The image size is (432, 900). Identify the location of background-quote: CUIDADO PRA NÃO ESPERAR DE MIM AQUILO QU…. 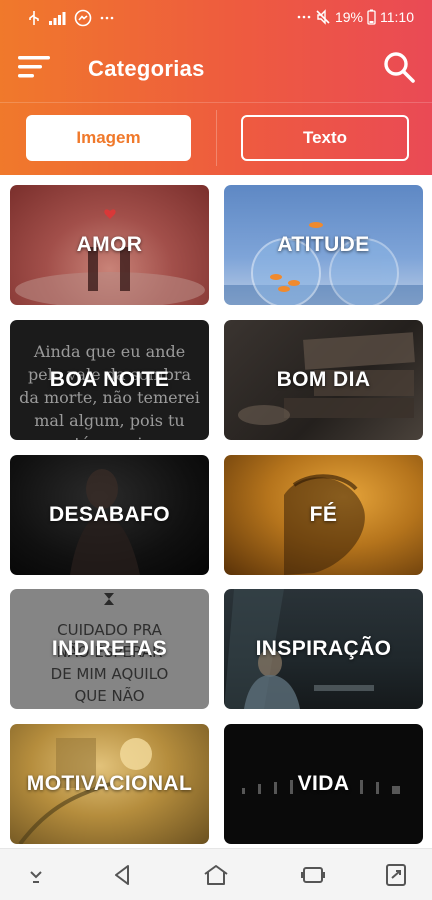
(109, 663).